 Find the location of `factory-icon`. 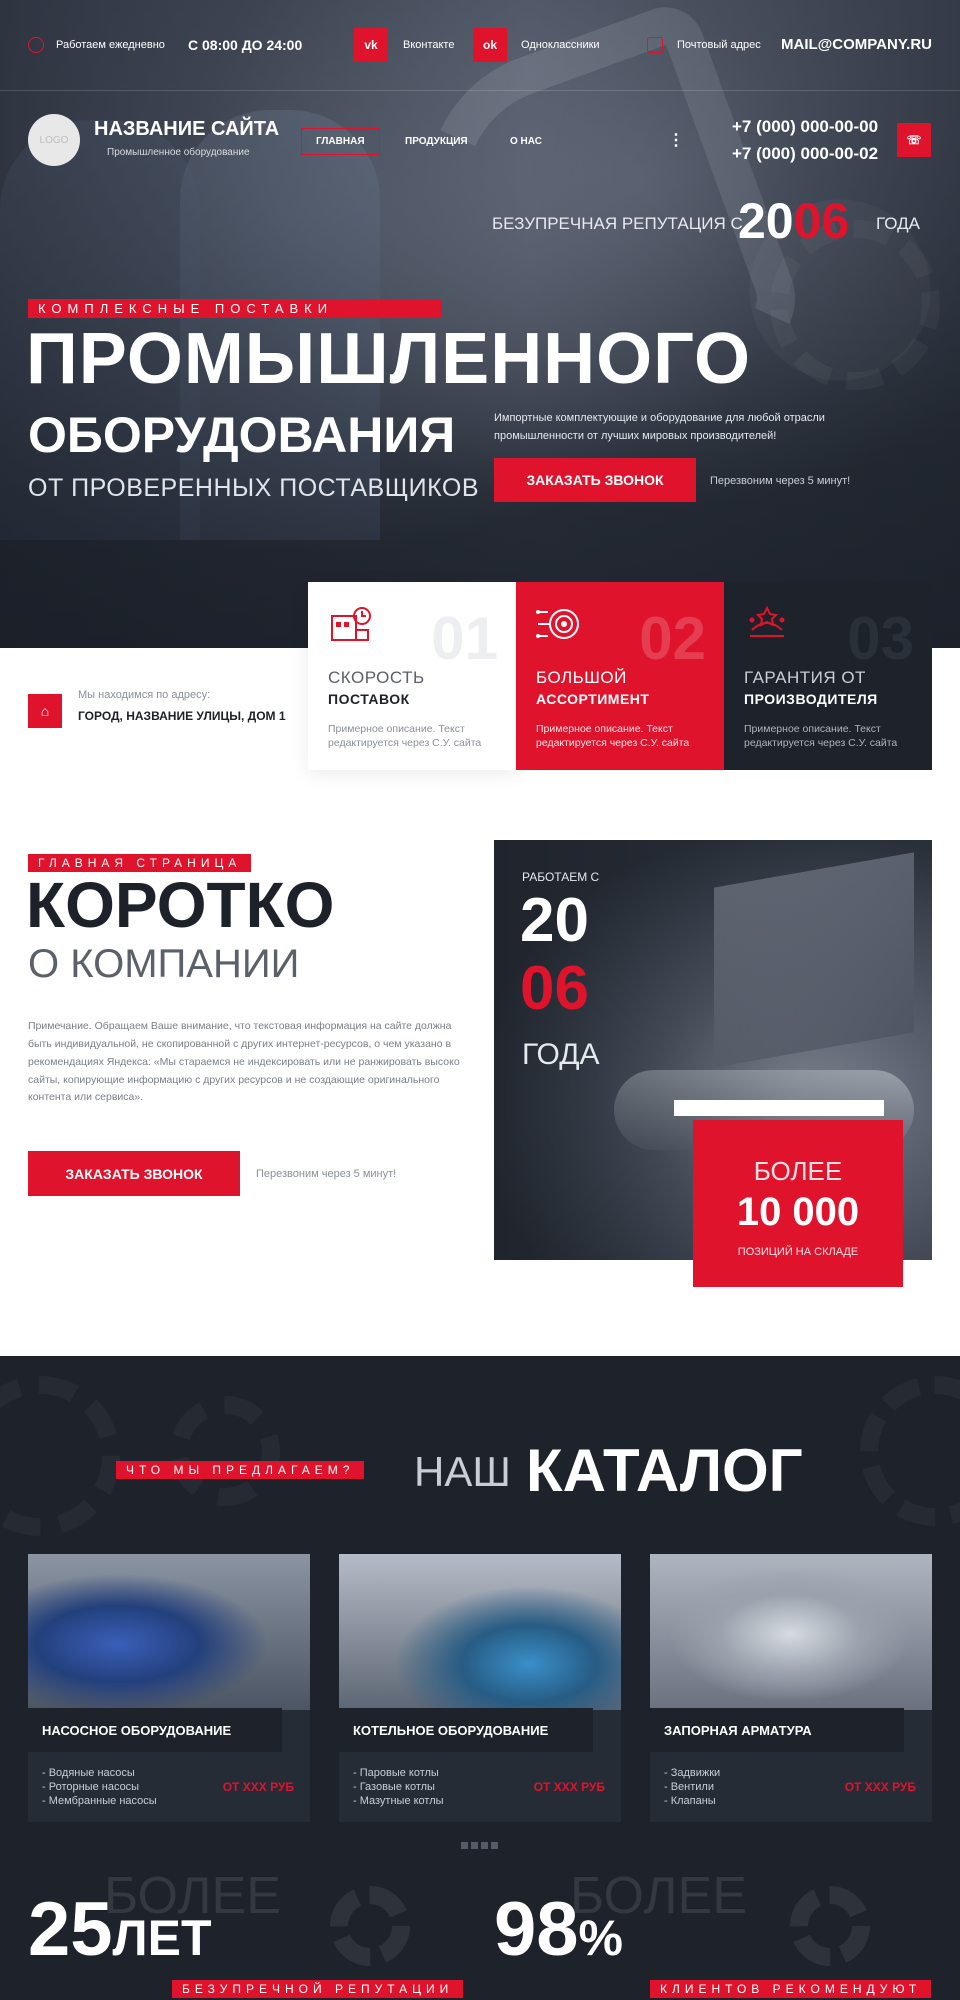

factory-icon is located at coordinates (351, 624).